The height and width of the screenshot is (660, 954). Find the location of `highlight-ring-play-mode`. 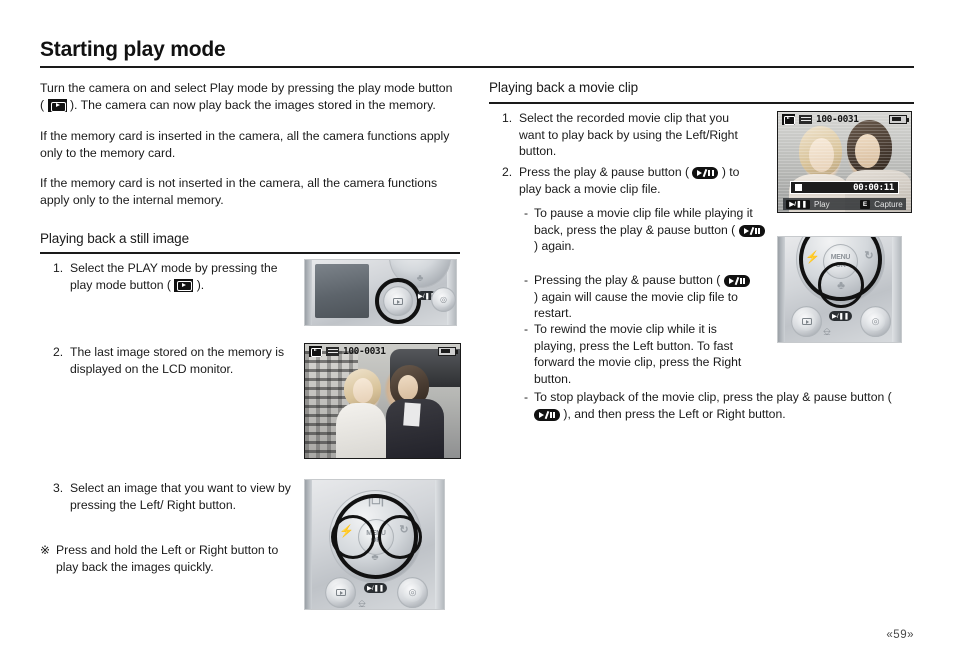

highlight-ring-play-mode is located at coordinates (398, 301).